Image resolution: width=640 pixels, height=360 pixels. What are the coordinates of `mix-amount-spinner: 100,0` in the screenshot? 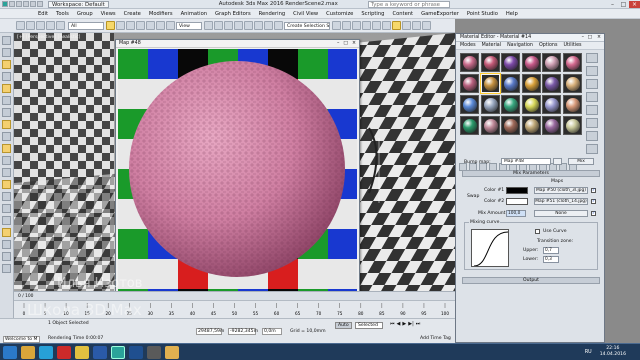 It's located at (516, 213).